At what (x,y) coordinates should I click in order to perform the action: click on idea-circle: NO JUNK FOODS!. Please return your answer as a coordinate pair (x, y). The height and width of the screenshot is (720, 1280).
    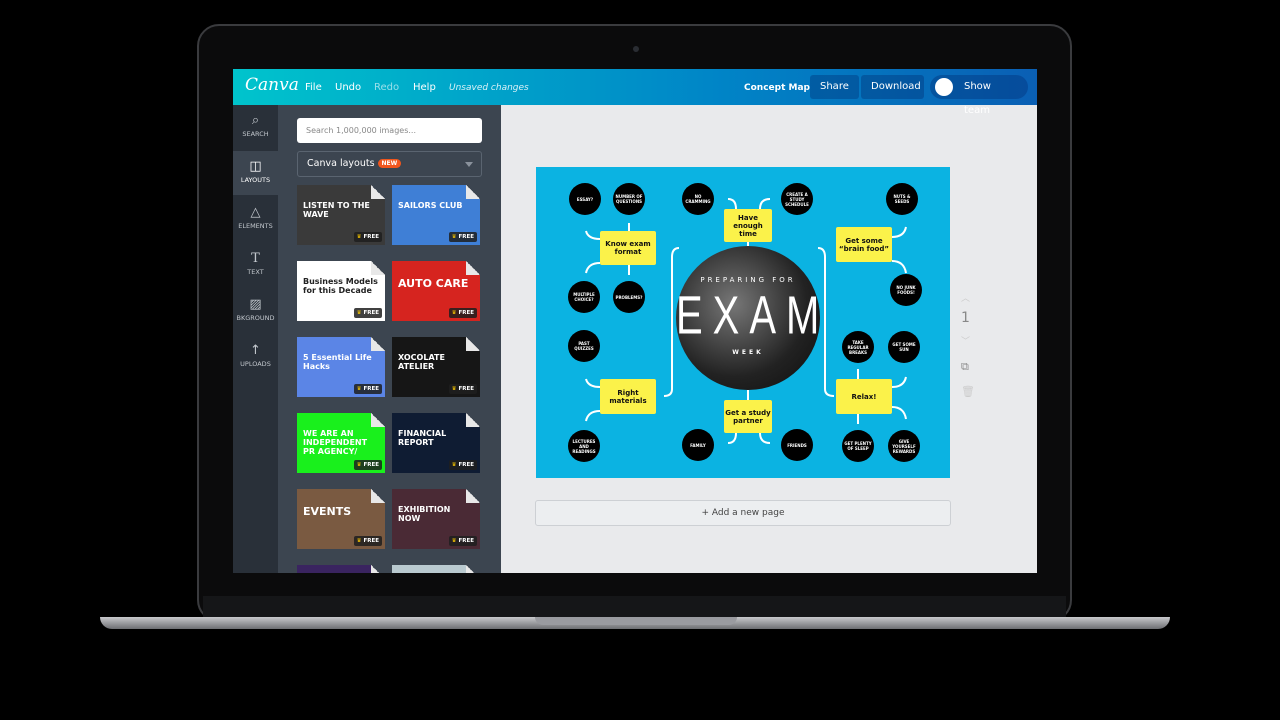
    Looking at the image, I should click on (906, 290).